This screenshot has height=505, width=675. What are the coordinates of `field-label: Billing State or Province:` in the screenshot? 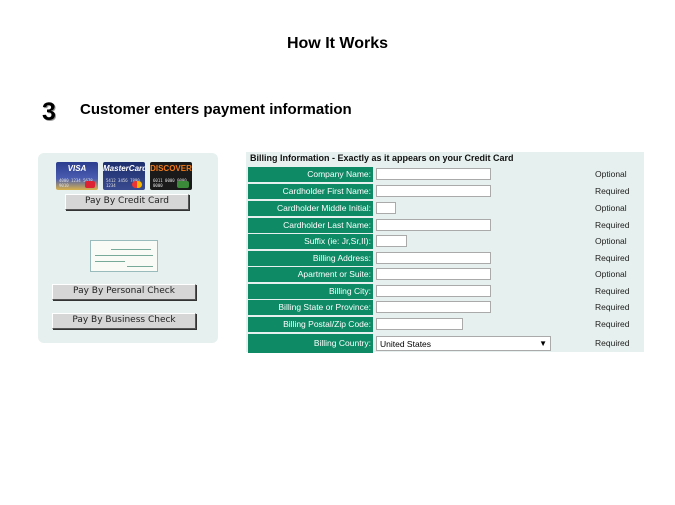 It's located at (310, 307).